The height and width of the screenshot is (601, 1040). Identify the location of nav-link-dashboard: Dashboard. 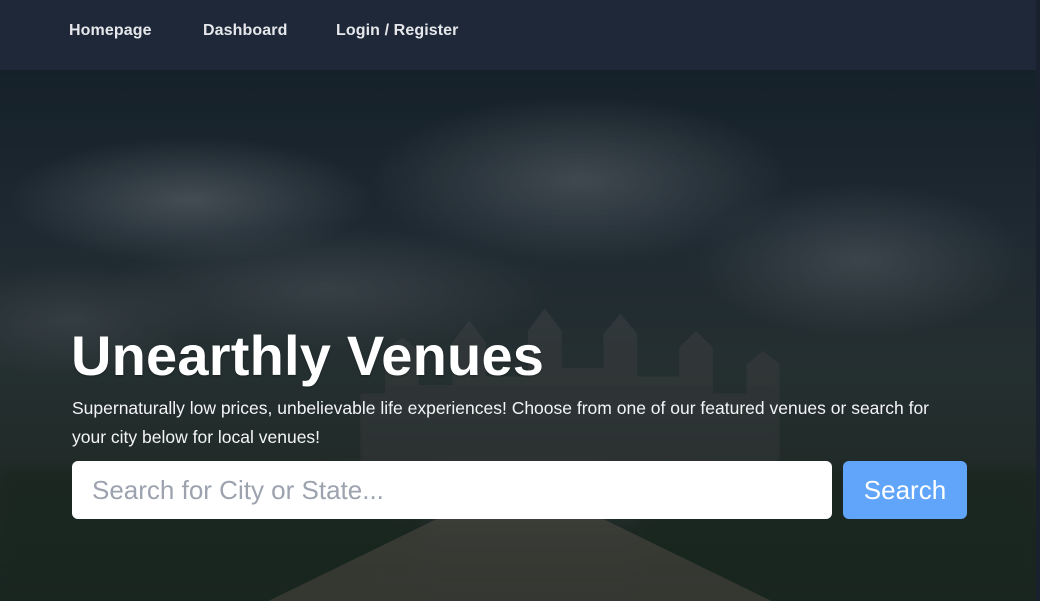
(245, 31).